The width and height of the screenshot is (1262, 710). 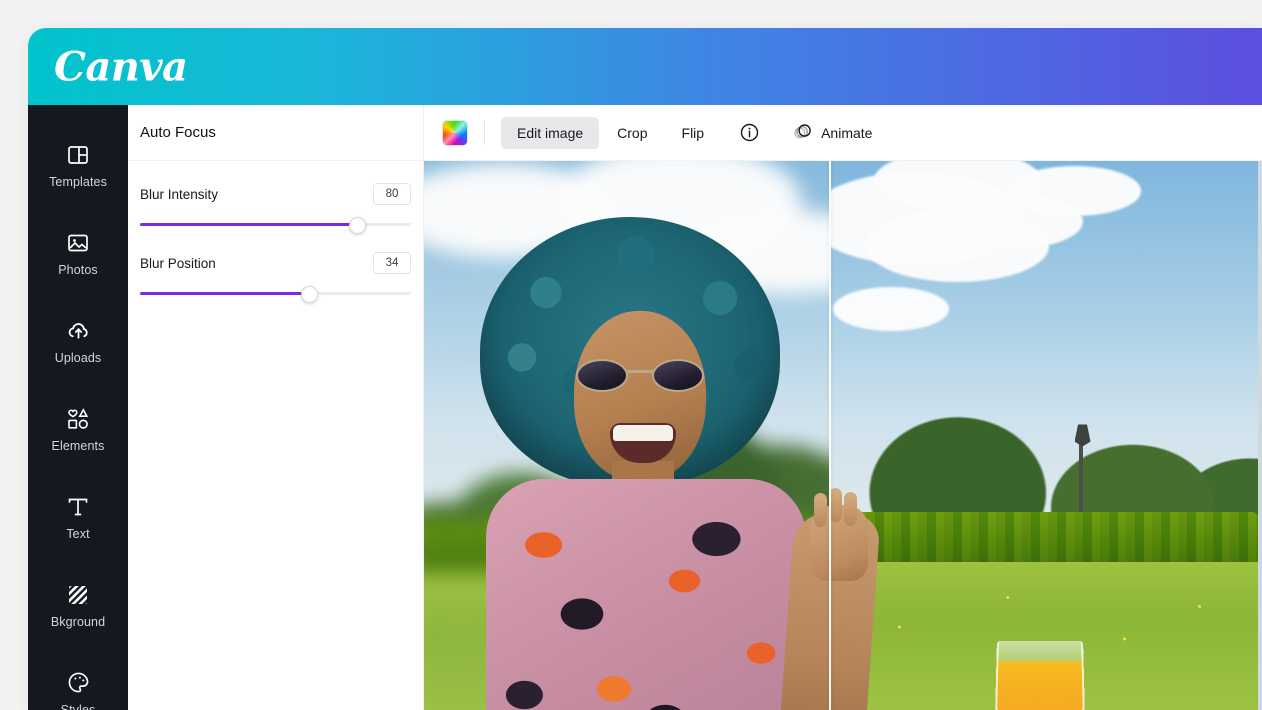 What do you see at coordinates (455, 132) in the screenshot?
I see `color-picker-swatch` at bounding box center [455, 132].